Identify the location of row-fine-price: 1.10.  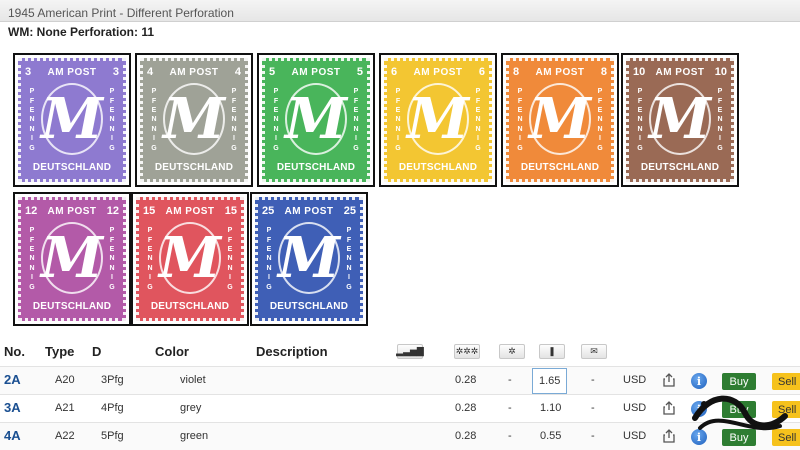
(551, 408).